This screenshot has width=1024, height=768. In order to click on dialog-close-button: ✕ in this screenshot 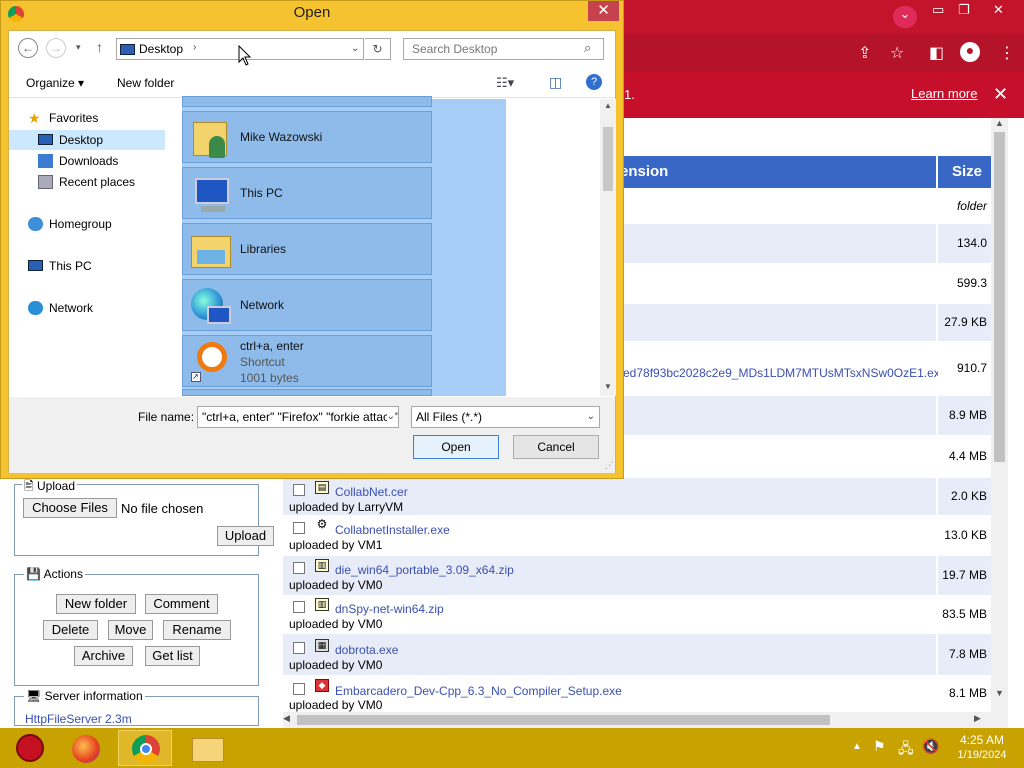, I will do `click(603, 11)`.